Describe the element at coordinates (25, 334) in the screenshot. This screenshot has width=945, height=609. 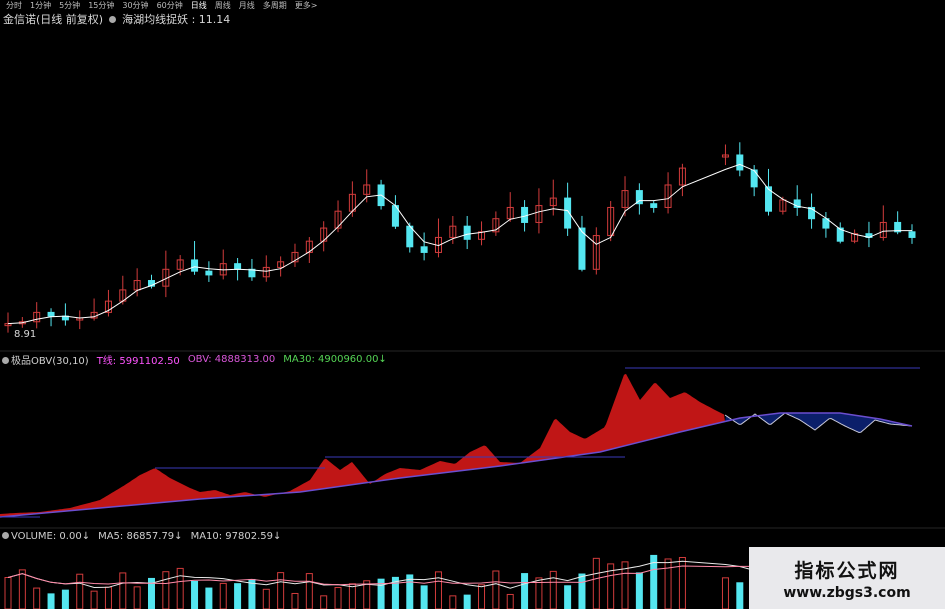
I see `low-price-marker: 8.91` at that location.